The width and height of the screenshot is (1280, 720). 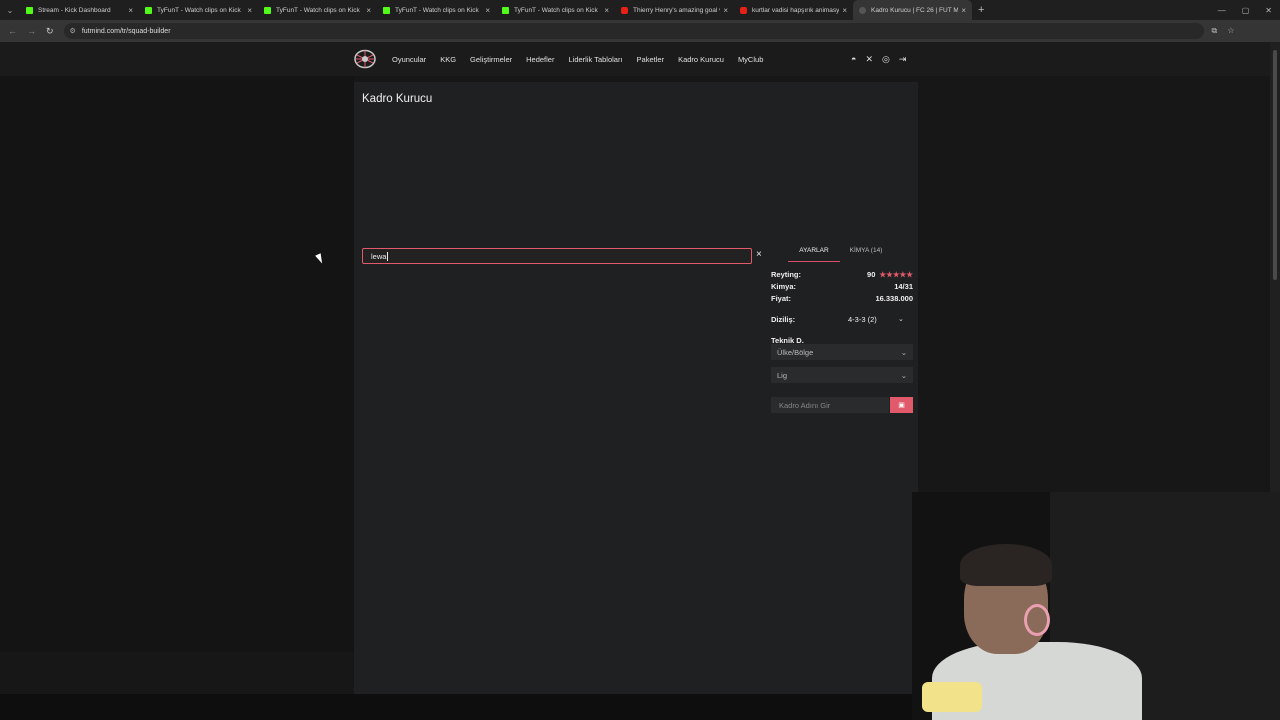 I want to click on new-tab-icon: +, so click(x=981, y=10).